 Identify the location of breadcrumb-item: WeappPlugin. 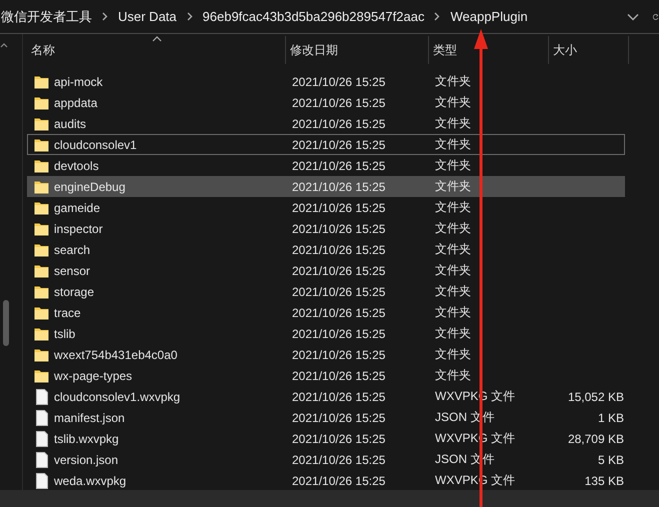
(489, 16).